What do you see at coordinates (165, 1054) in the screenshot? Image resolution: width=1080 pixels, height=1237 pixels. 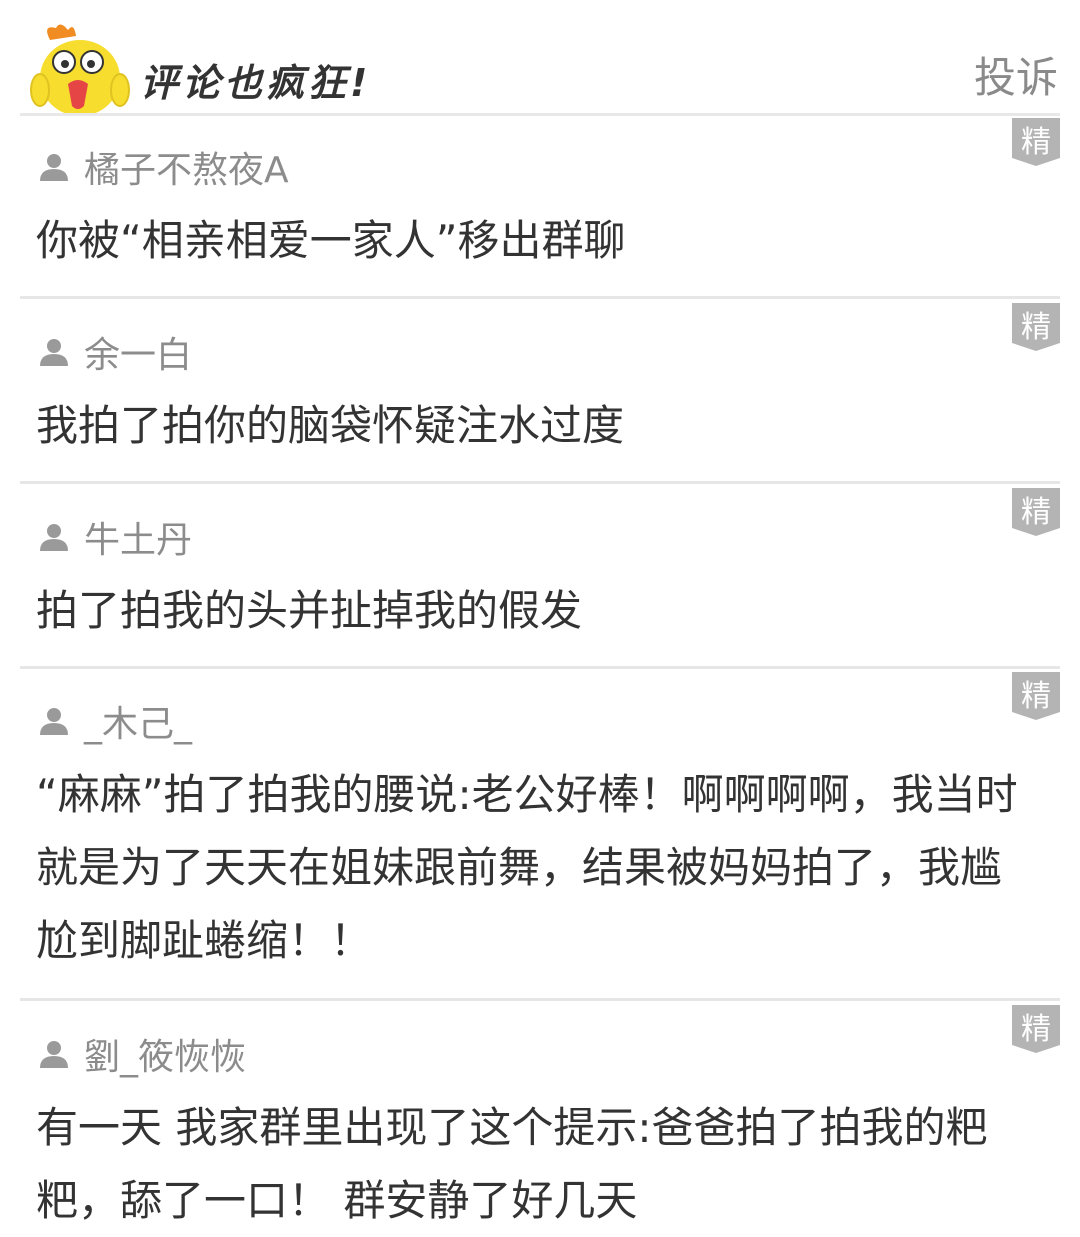 I see `comment-username: 劉_筱恢恢` at bounding box center [165, 1054].